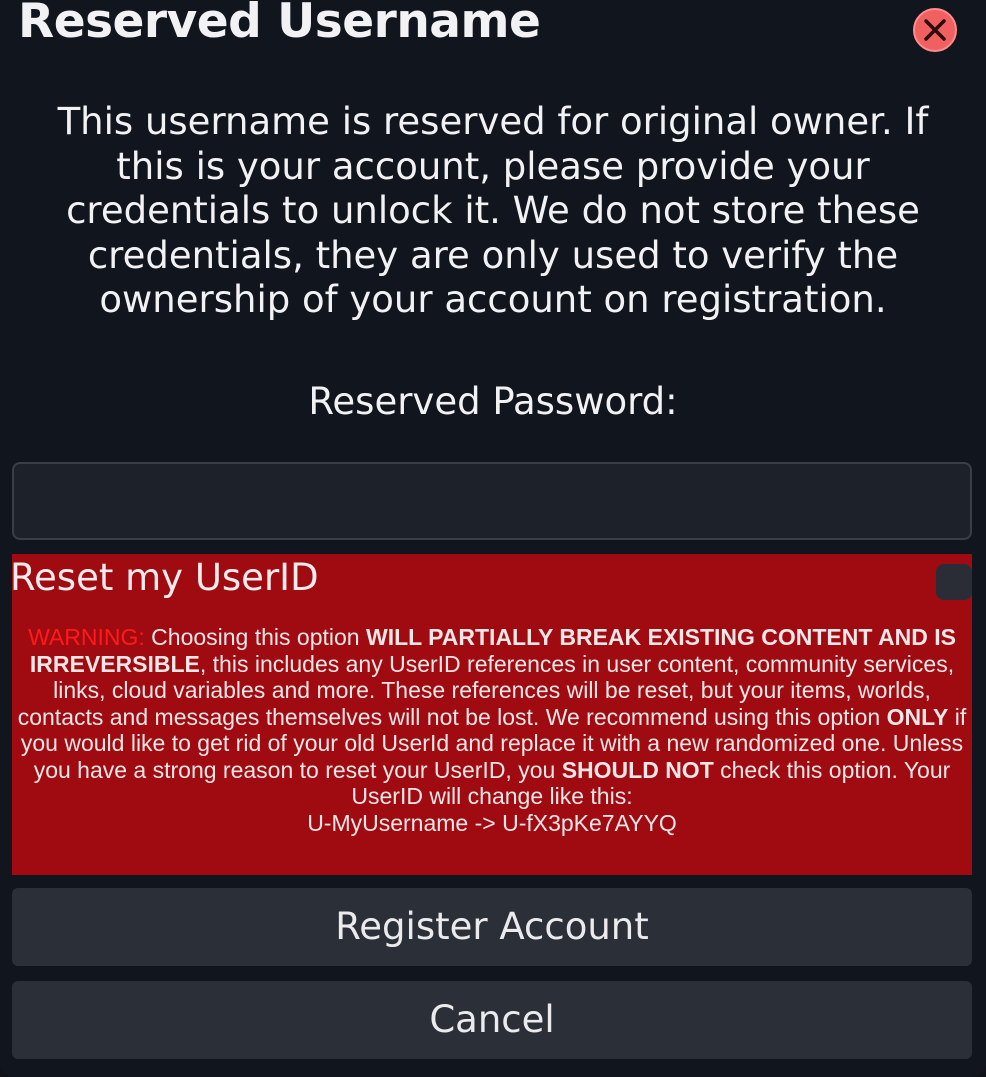 This screenshot has width=986, height=1077. I want to click on close-icon, so click(935, 30).